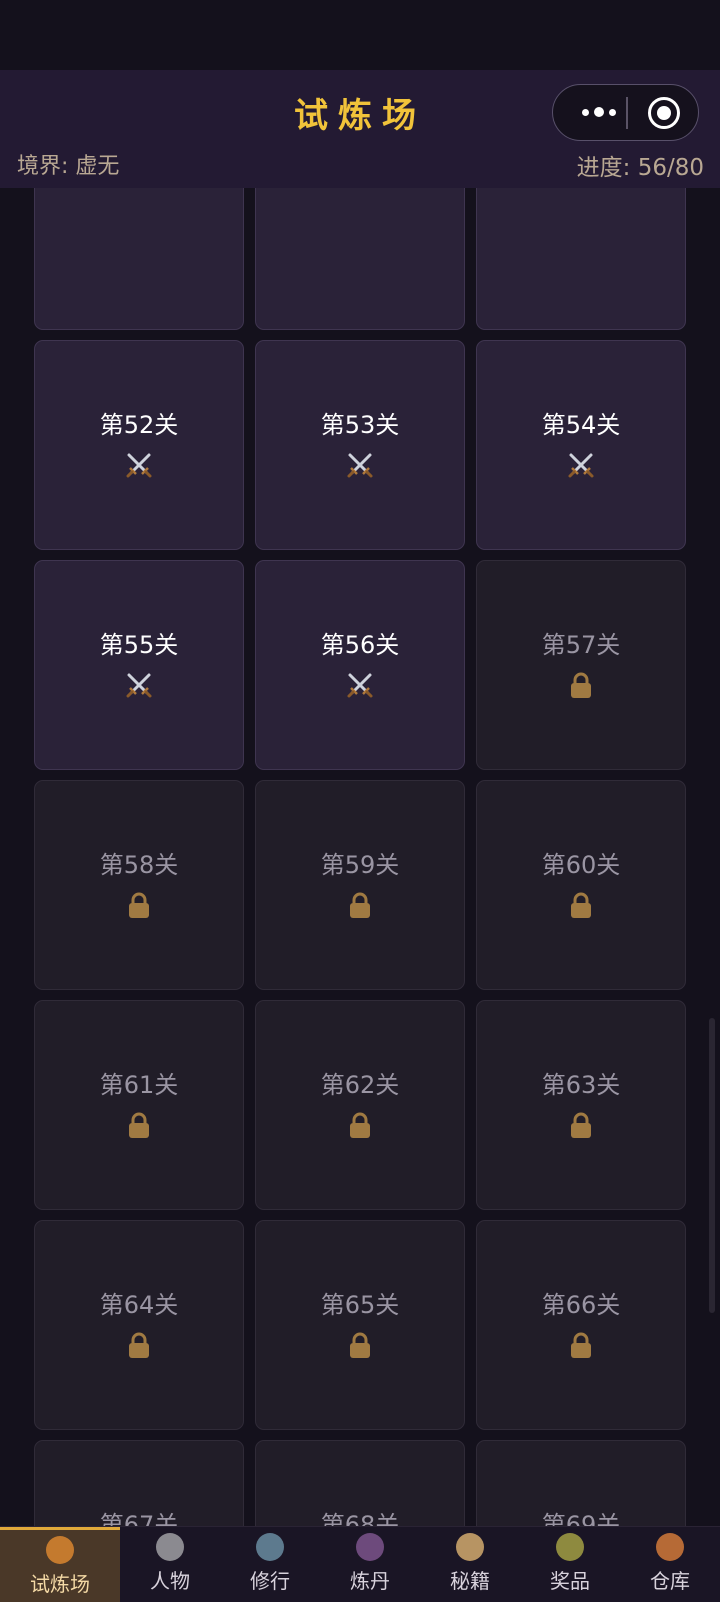  I want to click on level-label: 第59关, so click(360, 865).